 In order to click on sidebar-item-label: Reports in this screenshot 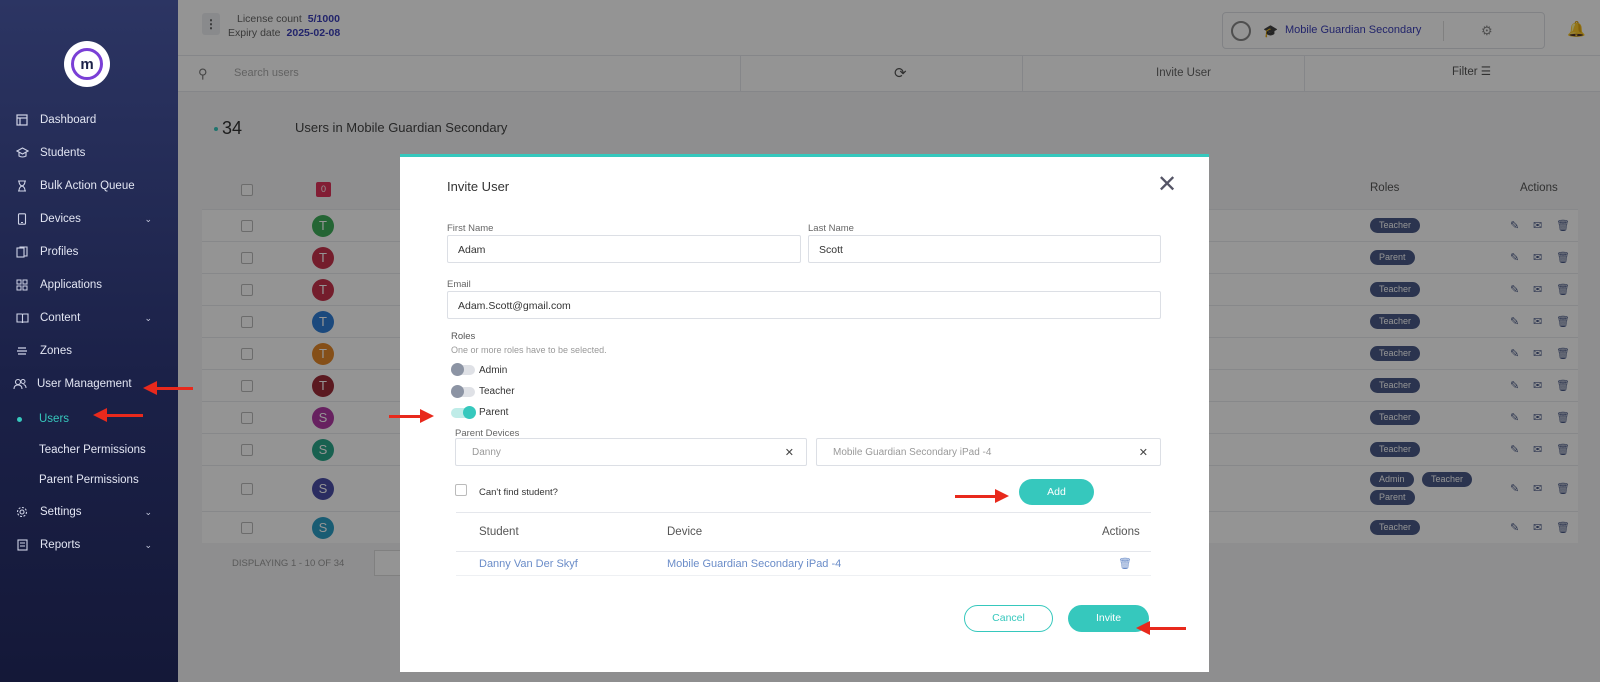, I will do `click(60, 545)`.